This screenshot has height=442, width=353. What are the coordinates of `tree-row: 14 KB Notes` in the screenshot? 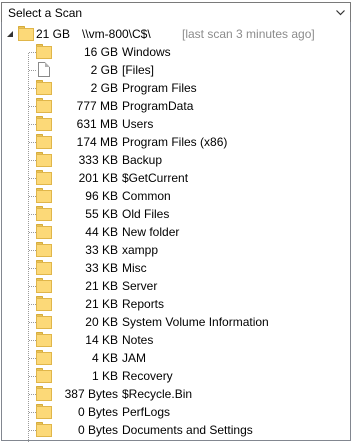 It's located at (176, 340).